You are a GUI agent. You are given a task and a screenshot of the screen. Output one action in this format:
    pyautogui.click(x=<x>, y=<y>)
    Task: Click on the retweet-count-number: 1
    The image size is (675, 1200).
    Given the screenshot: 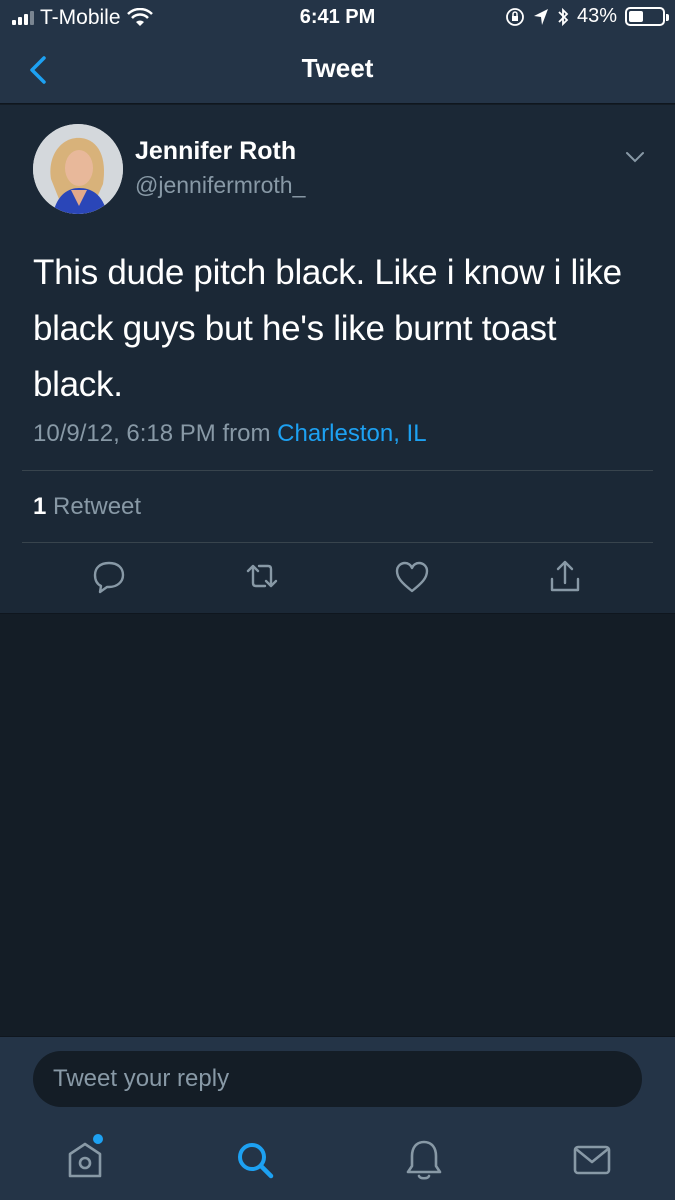 What is the action you would take?
    pyautogui.click(x=40, y=506)
    